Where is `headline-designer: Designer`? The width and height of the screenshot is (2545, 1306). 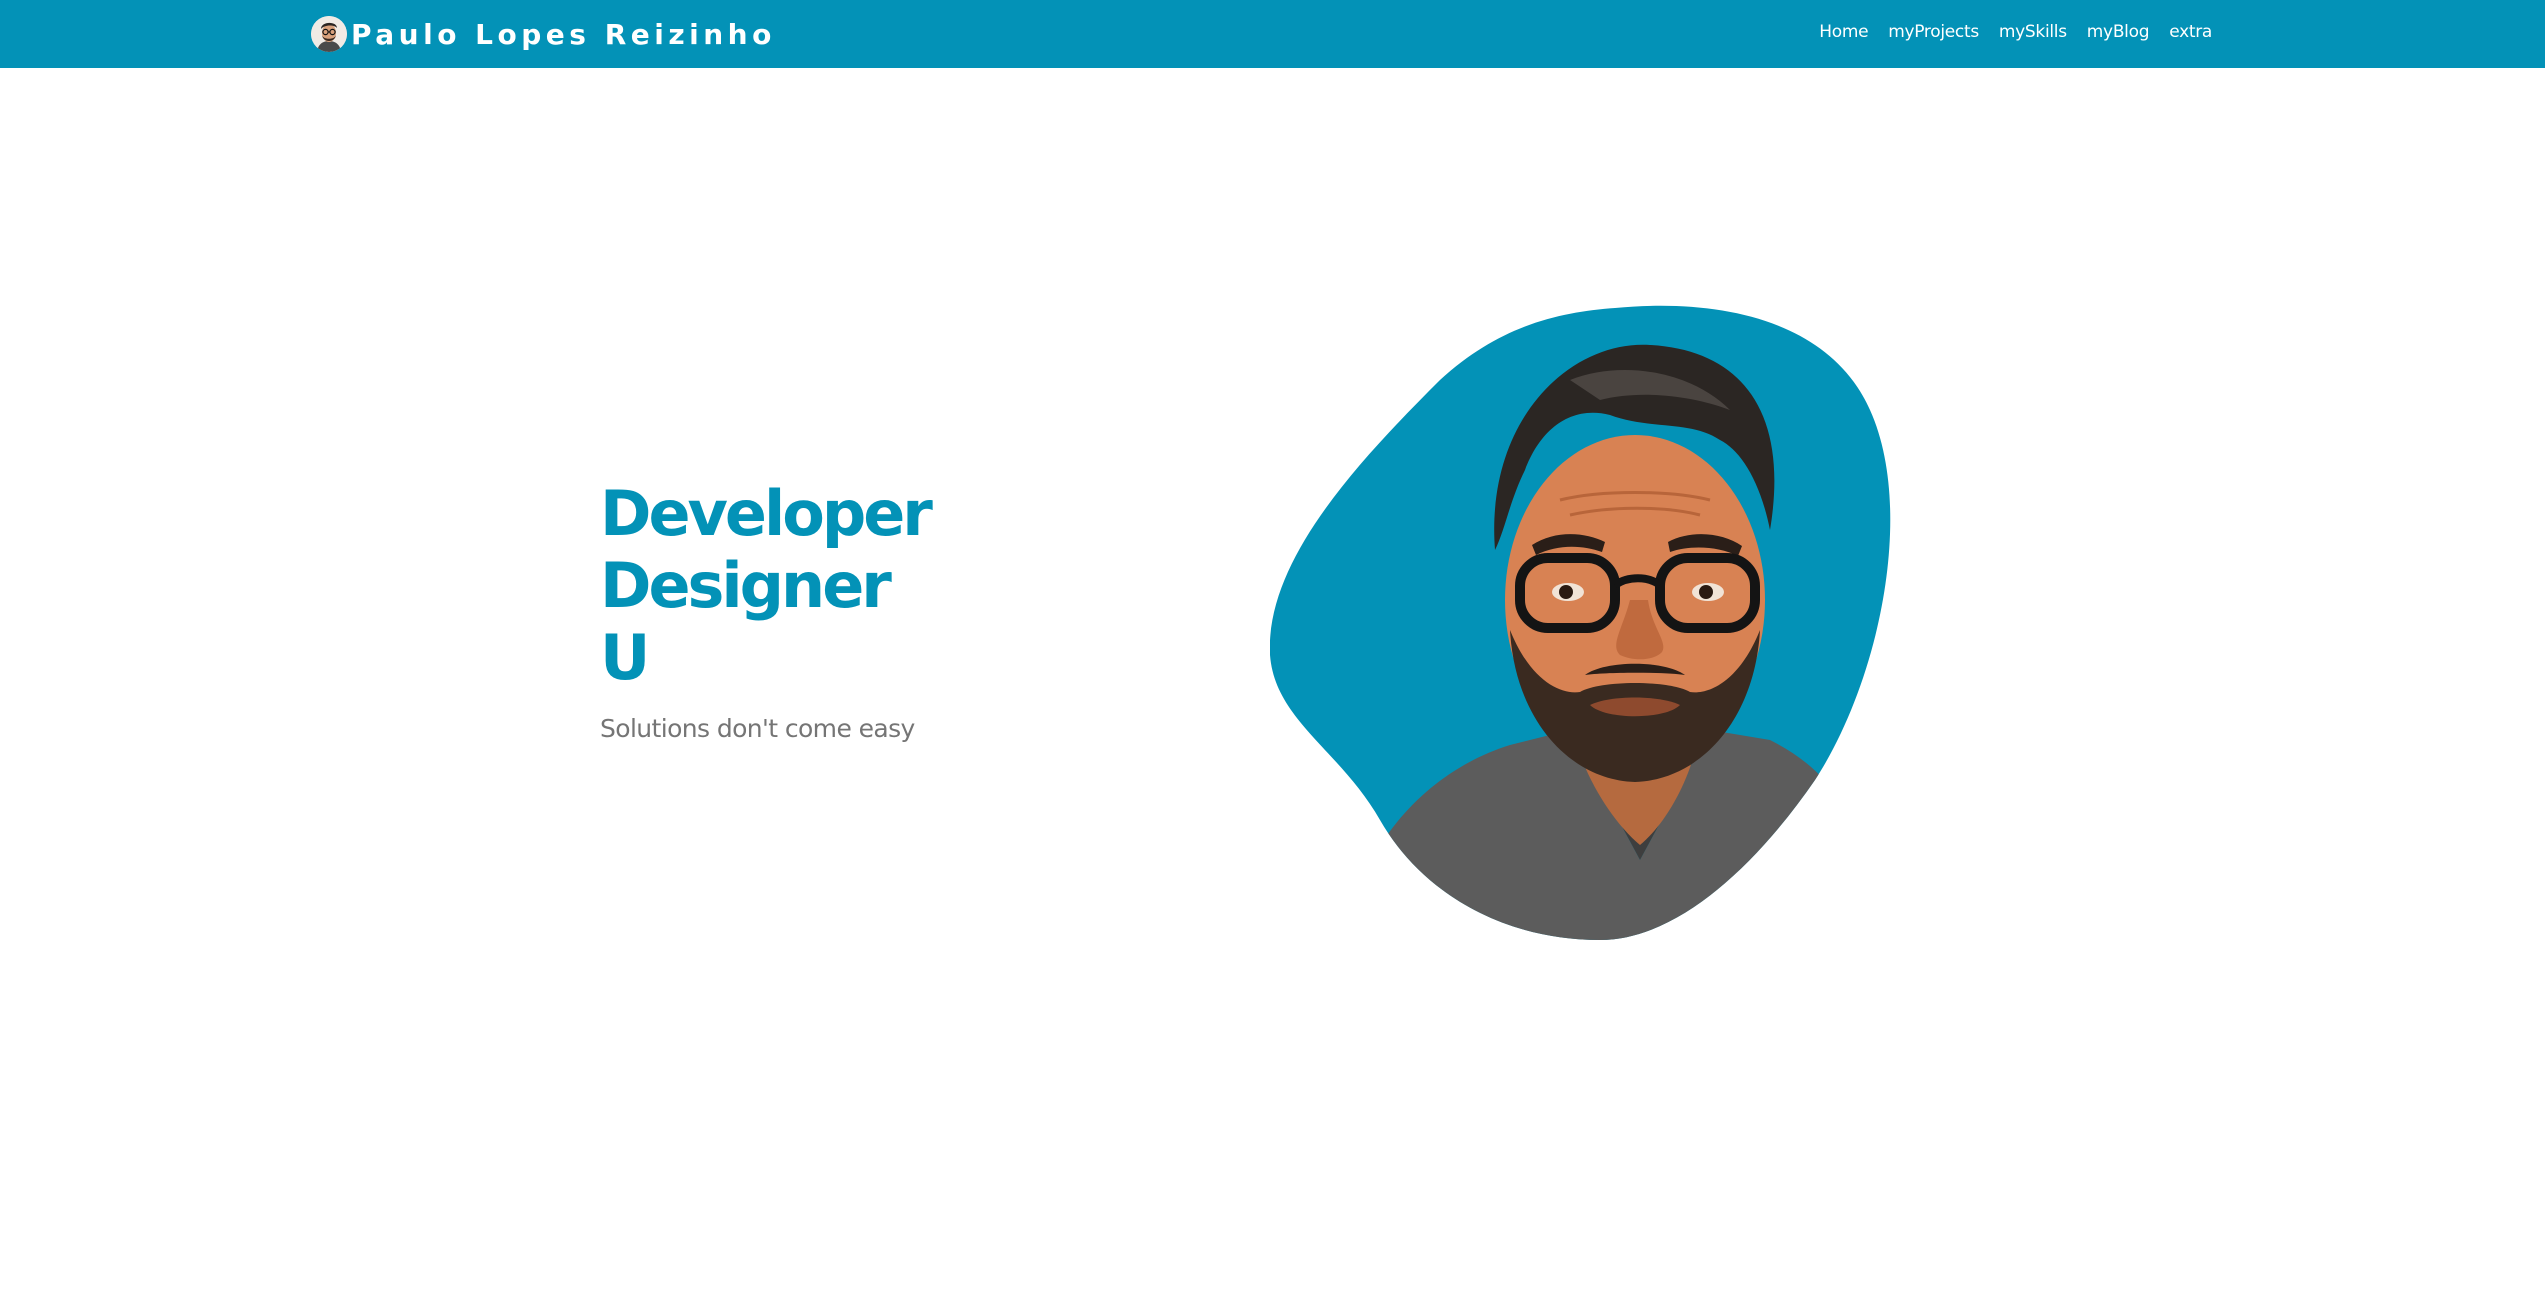
headline-designer: Designer is located at coordinates (746, 585).